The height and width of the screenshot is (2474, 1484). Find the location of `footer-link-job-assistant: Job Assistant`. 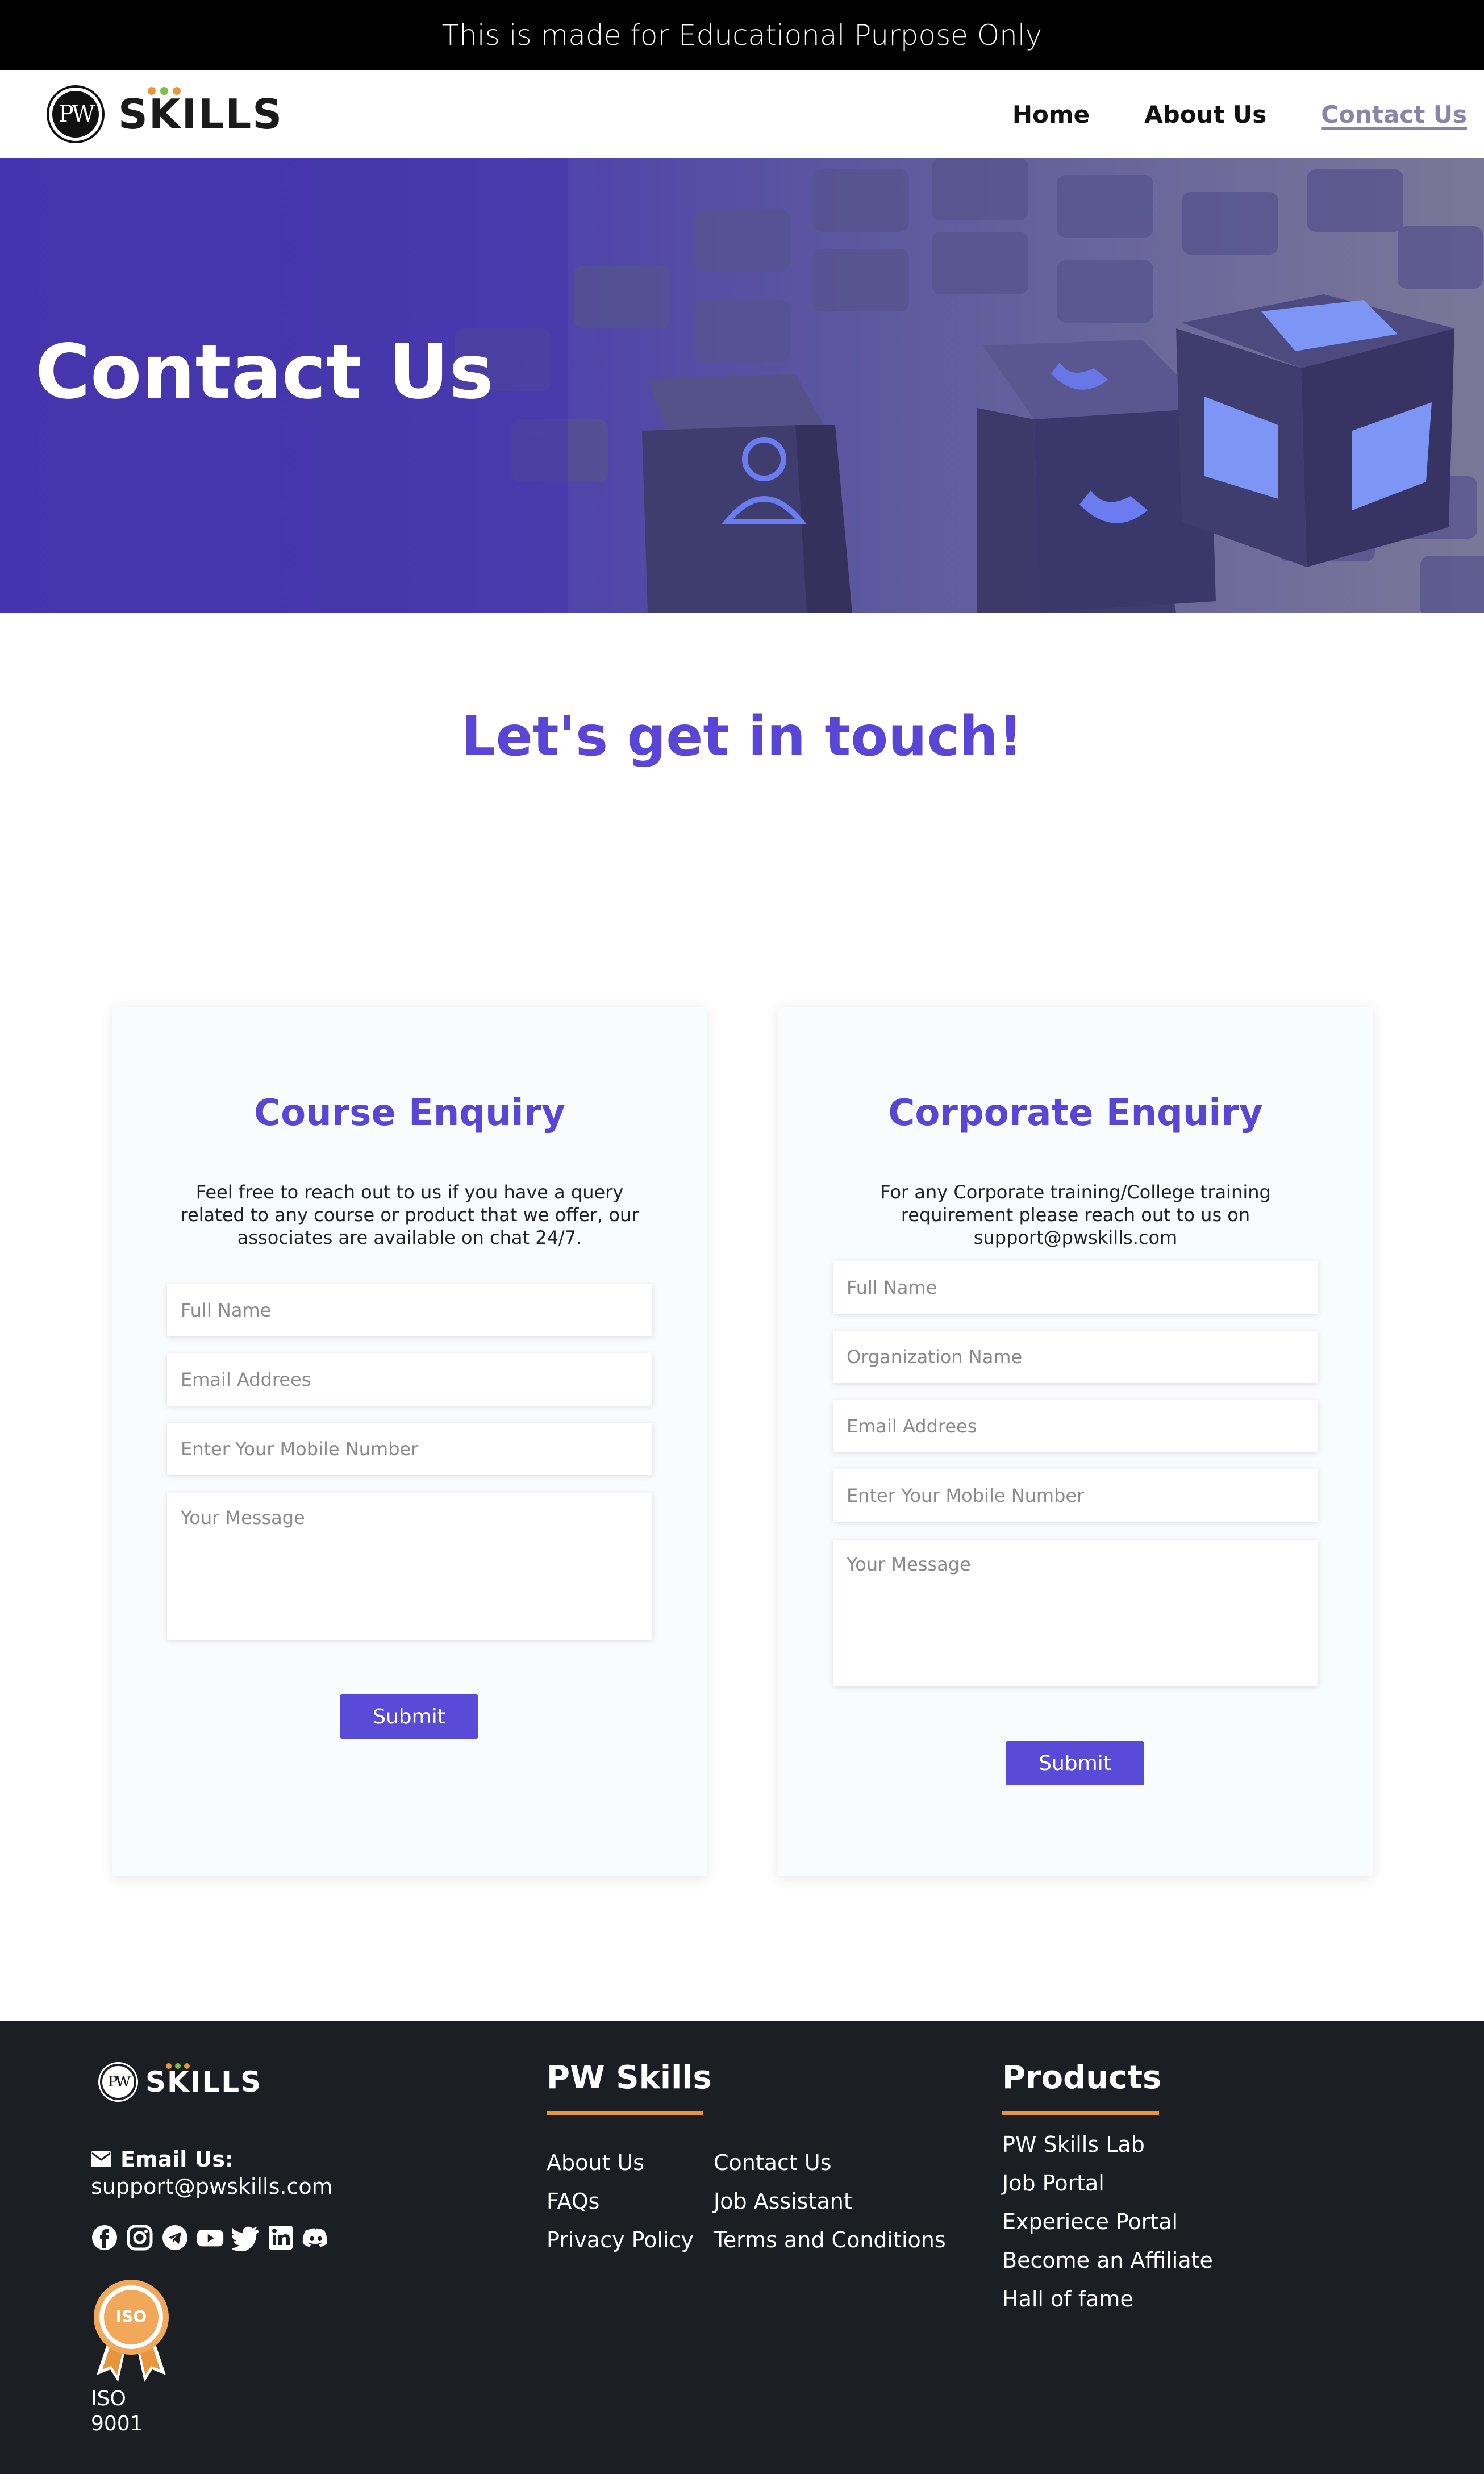

footer-link-job-assistant: Job Assistant is located at coordinates (783, 2201).